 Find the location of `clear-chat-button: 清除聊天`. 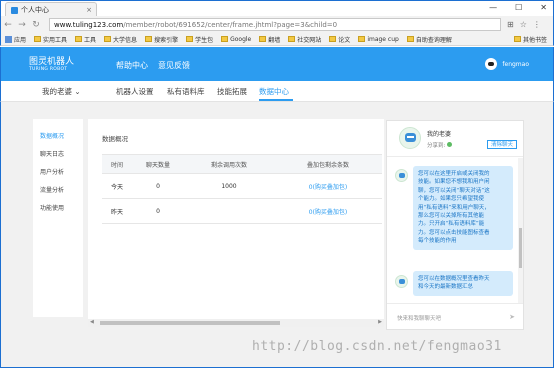

clear-chat-button: 清除聊天 is located at coordinates (501, 144).